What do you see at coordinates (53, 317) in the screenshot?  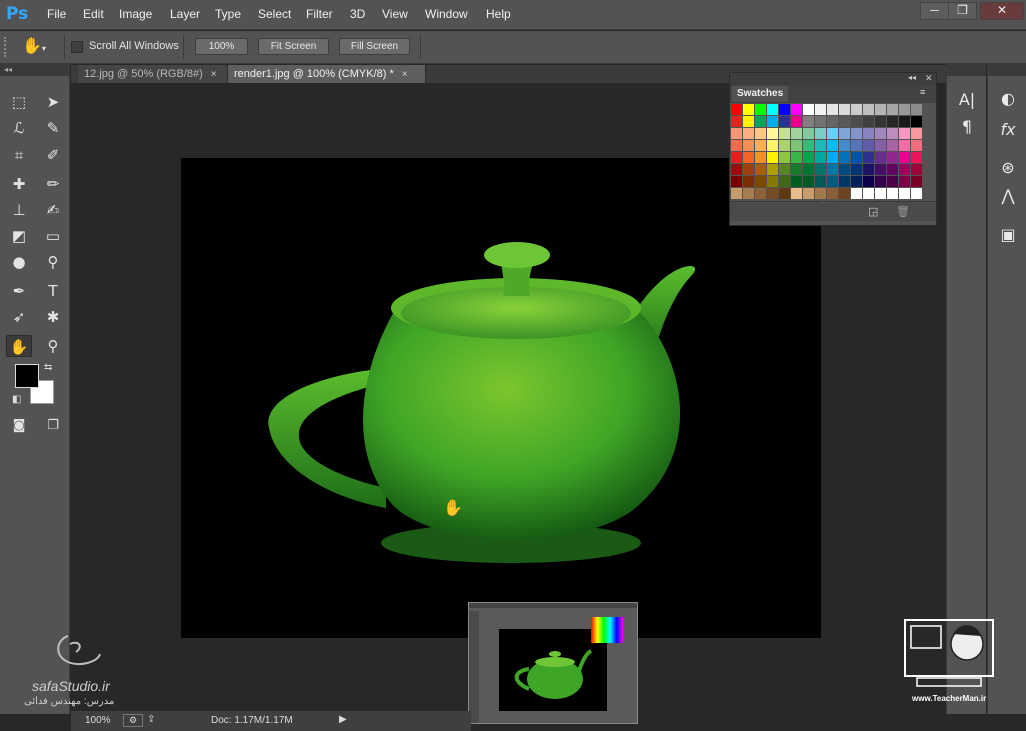 I see `shape-icon: ✱` at bounding box center [53, 317].